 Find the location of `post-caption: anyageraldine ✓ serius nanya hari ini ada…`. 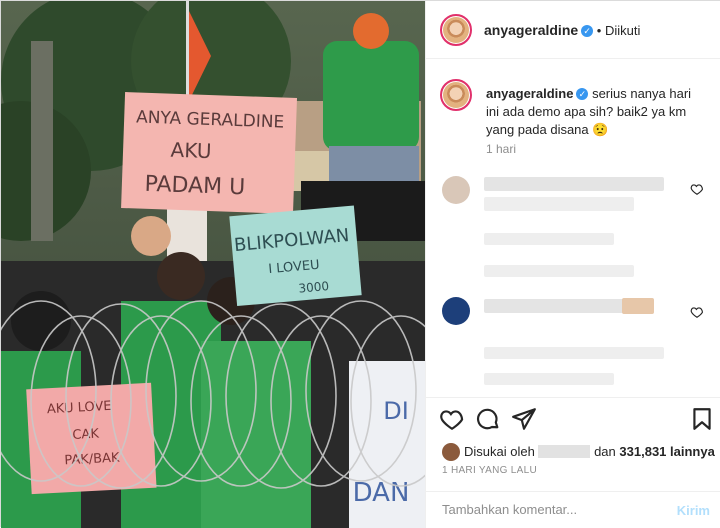

post-caption: anyageraldine ✓ serius nanya hari ini ada… is located at coordinates (596, 112).